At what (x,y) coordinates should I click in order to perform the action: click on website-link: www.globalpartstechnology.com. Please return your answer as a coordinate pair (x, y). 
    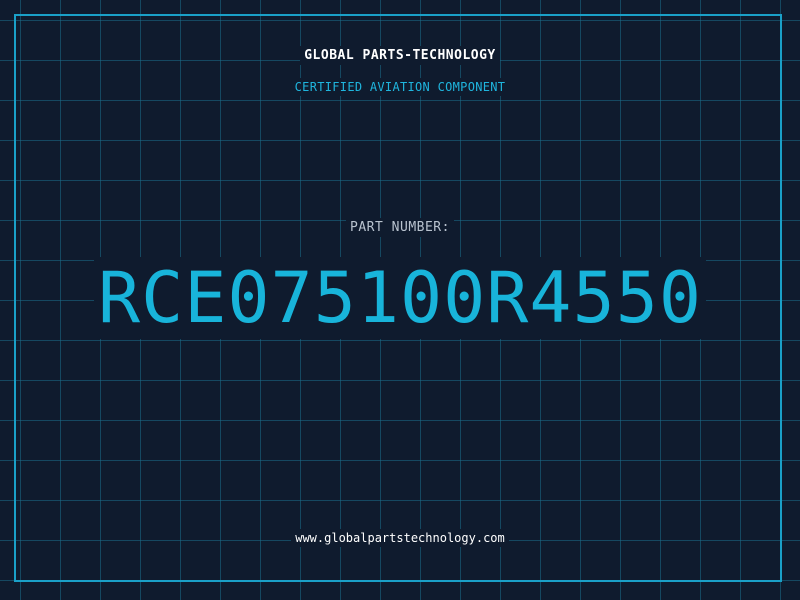
    Looking at the image, I should click on (400, 538).